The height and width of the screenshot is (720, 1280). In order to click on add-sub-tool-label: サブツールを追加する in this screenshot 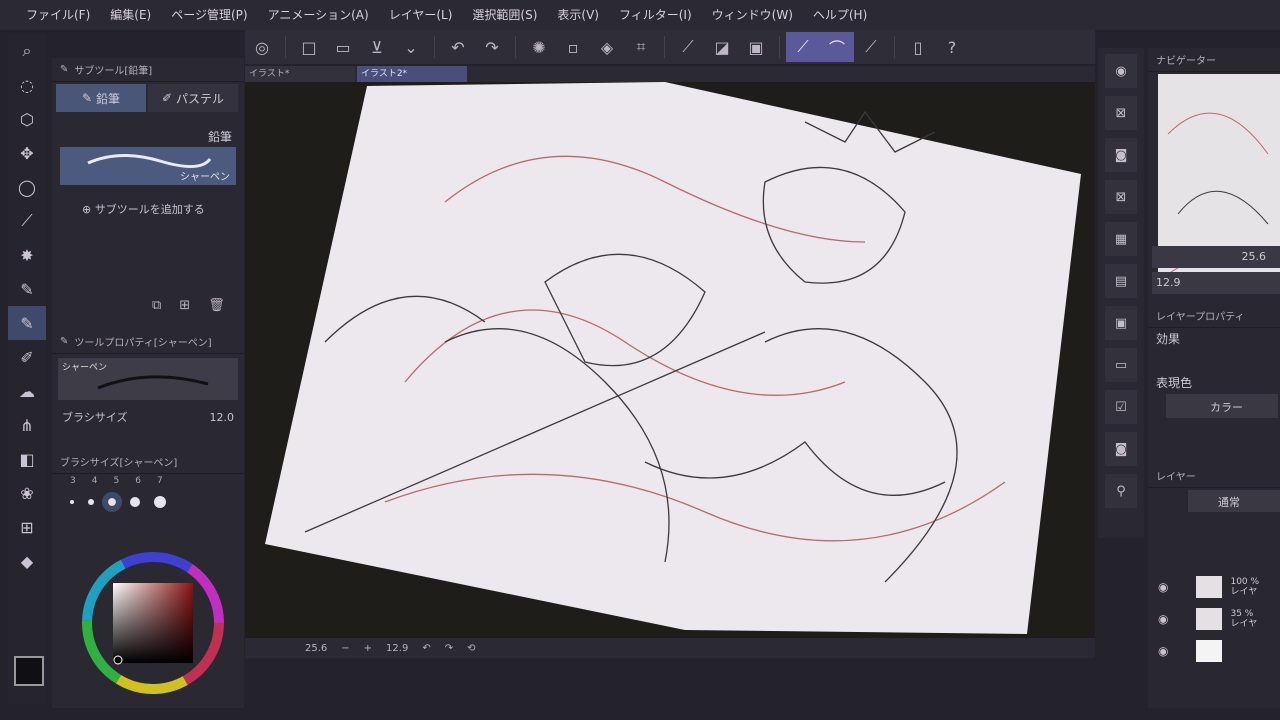, I will do `click(149, 209)`.